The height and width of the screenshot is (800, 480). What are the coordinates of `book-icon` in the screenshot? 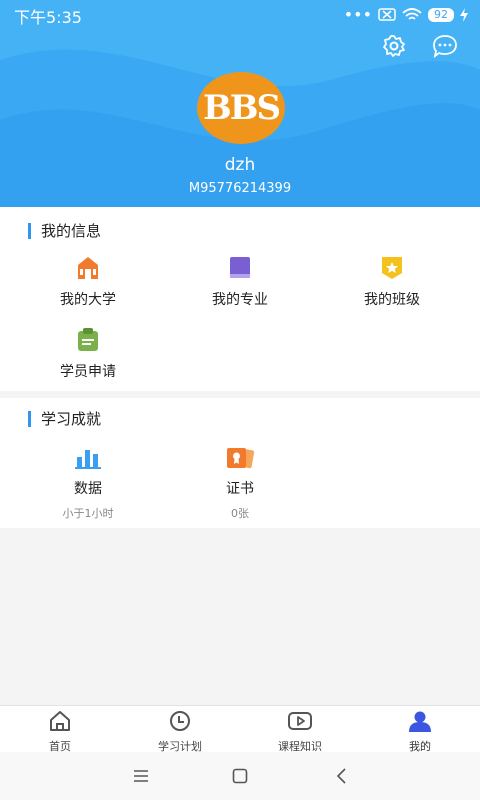 It's located at (240, 267).